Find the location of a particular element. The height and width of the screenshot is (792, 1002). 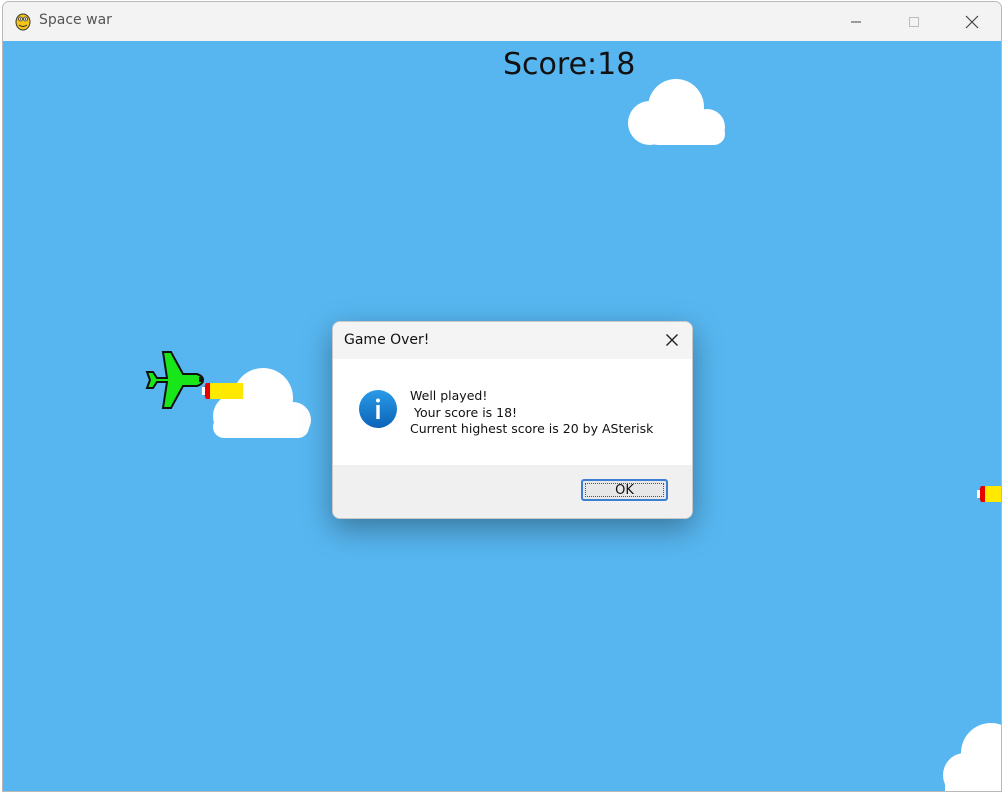

maximize-button is located at coordinates (914, 21).